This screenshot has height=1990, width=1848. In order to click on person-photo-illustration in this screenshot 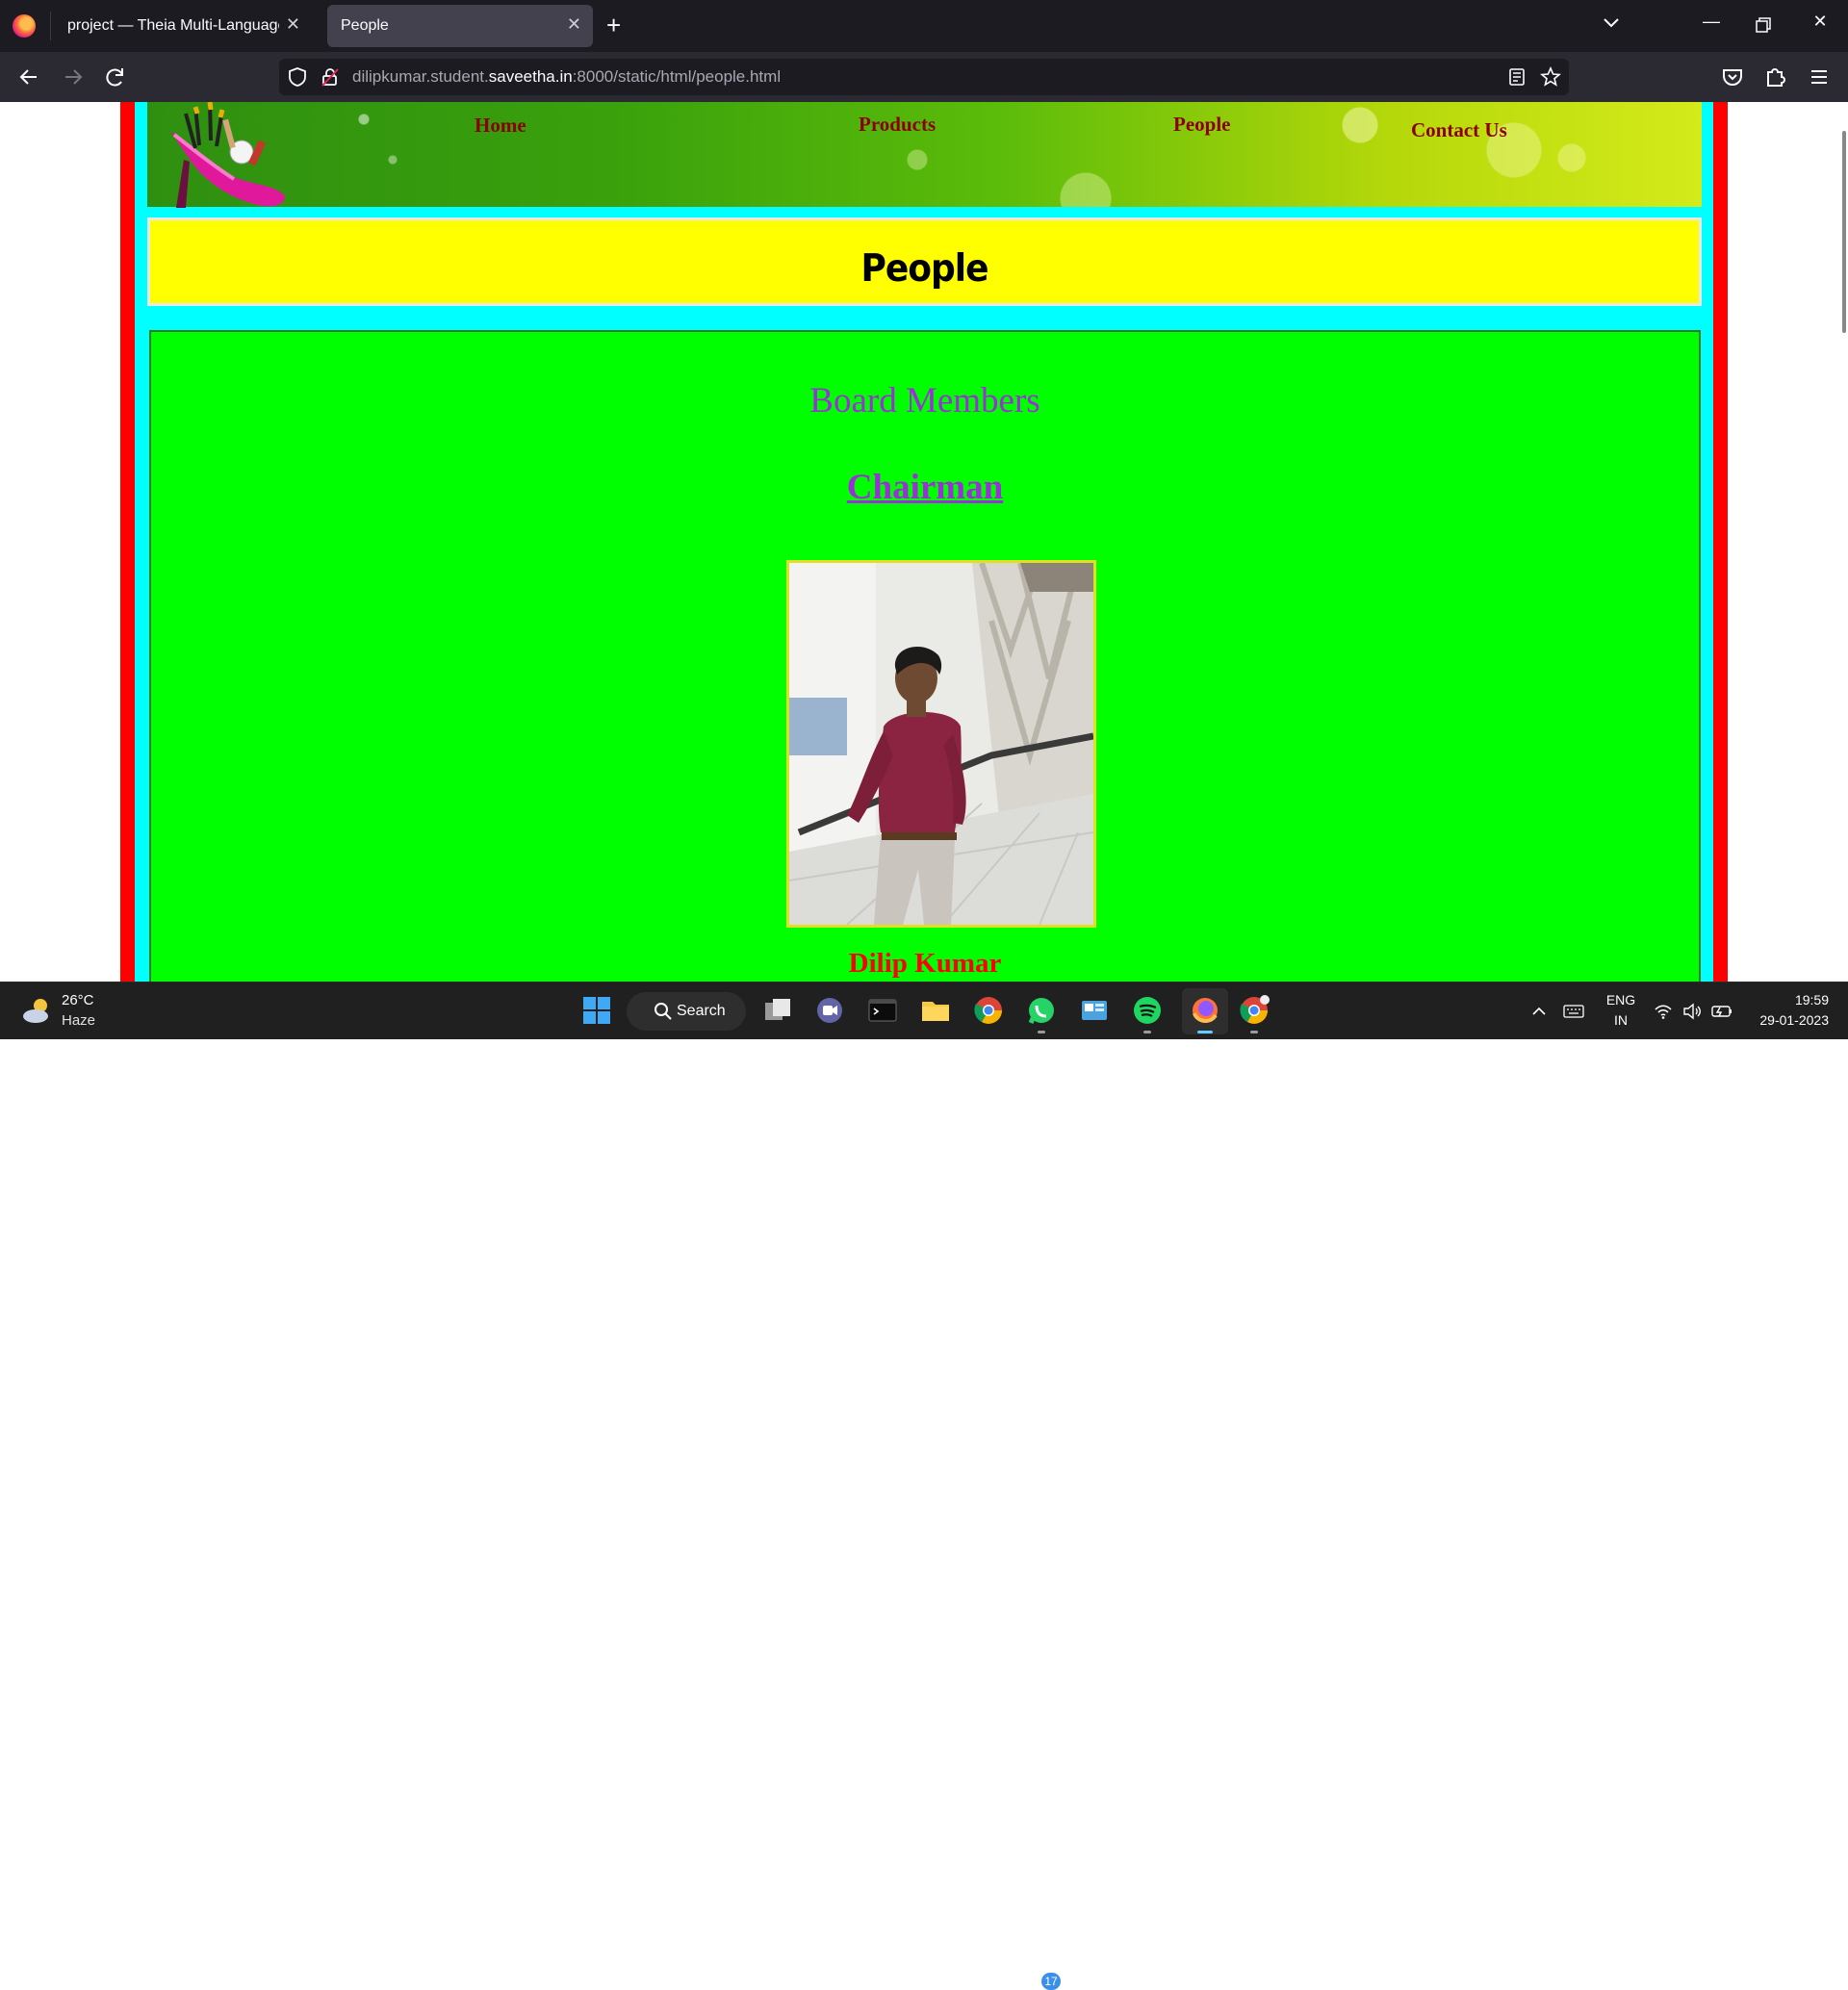, I will do `click(941, 744)`.